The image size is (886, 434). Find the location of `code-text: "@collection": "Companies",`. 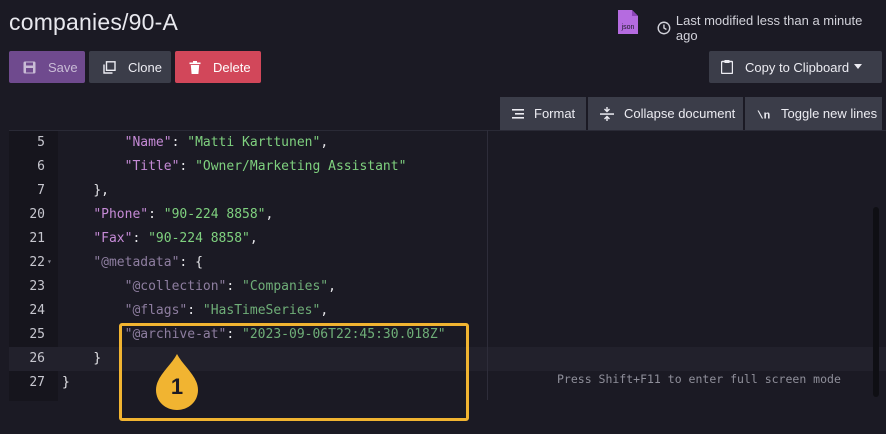

code-text: "@collection": "Companies", is located at coordinates (199, 287).